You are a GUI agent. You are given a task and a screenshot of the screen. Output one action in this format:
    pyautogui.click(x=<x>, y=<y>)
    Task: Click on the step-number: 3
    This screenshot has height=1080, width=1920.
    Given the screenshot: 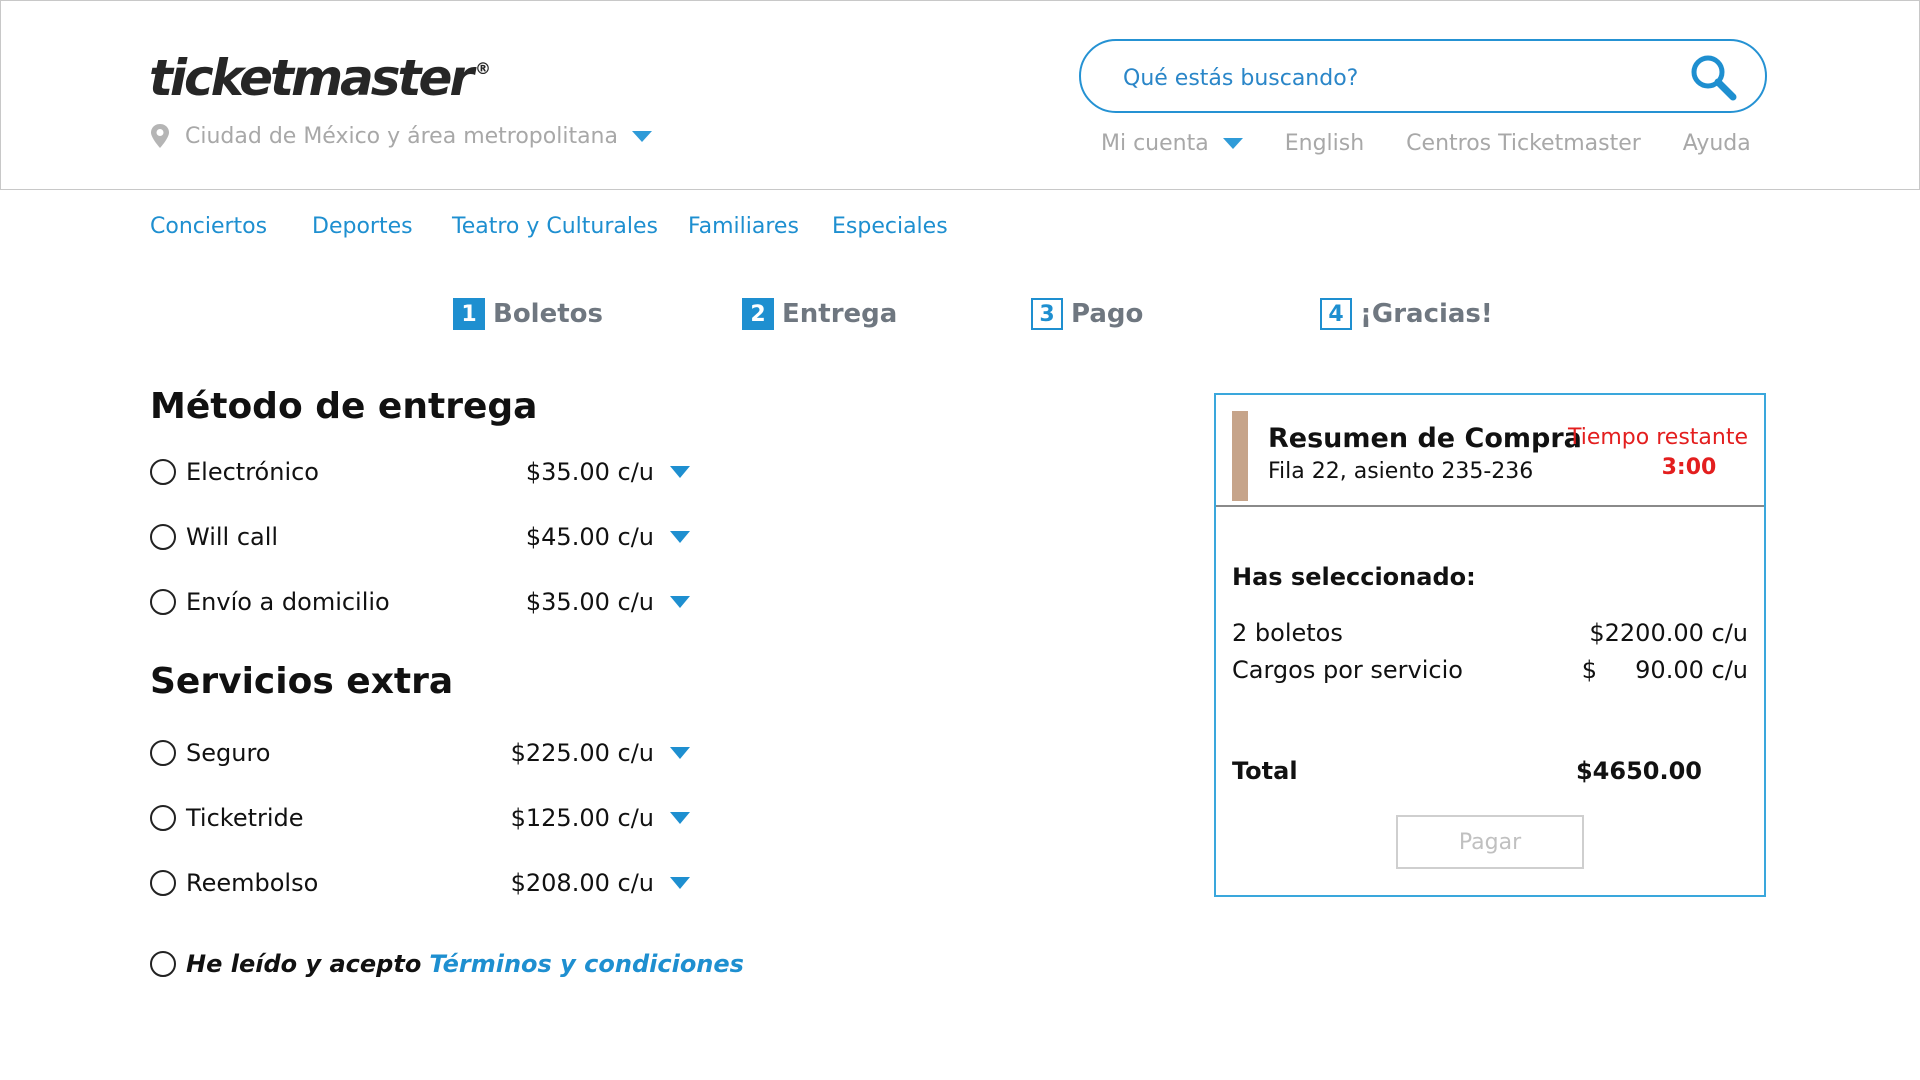 What is the action you would take?
    pyautogui.click(x=1047, y=314)
    